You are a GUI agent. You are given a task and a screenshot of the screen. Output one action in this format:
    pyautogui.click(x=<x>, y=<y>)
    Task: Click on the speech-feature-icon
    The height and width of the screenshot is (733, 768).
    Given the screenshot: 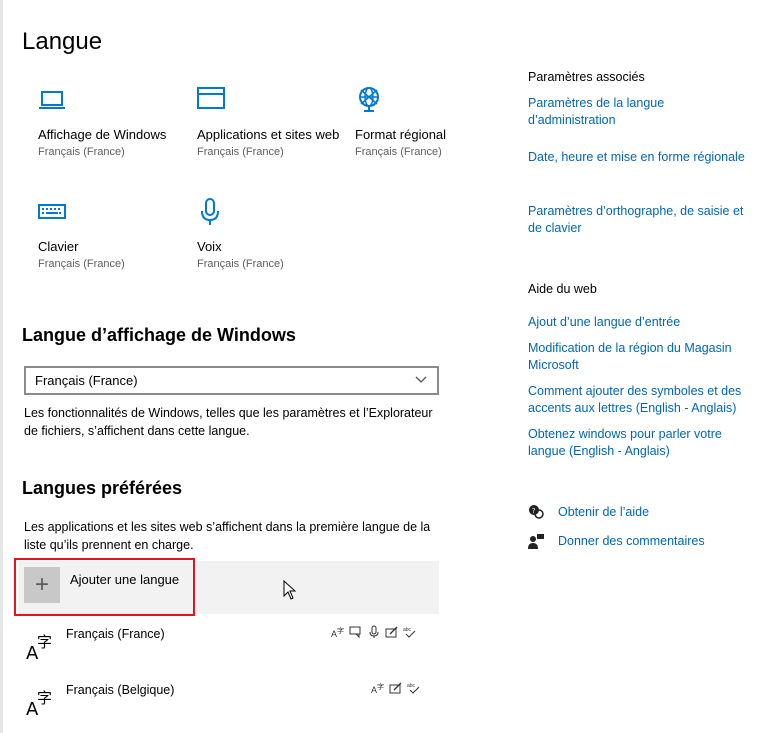 What is the action you would take?
    pyautogui.click(x=355, y=632)
    